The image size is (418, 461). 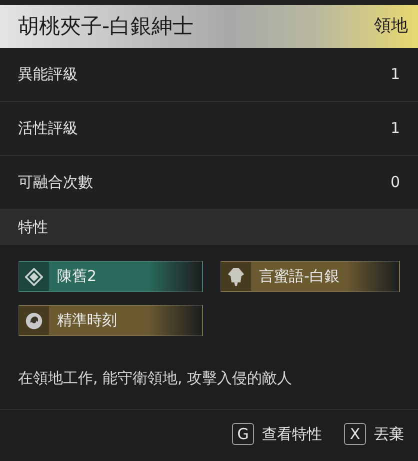 I want to click on key-hint: X, so click(x=355, y=434).